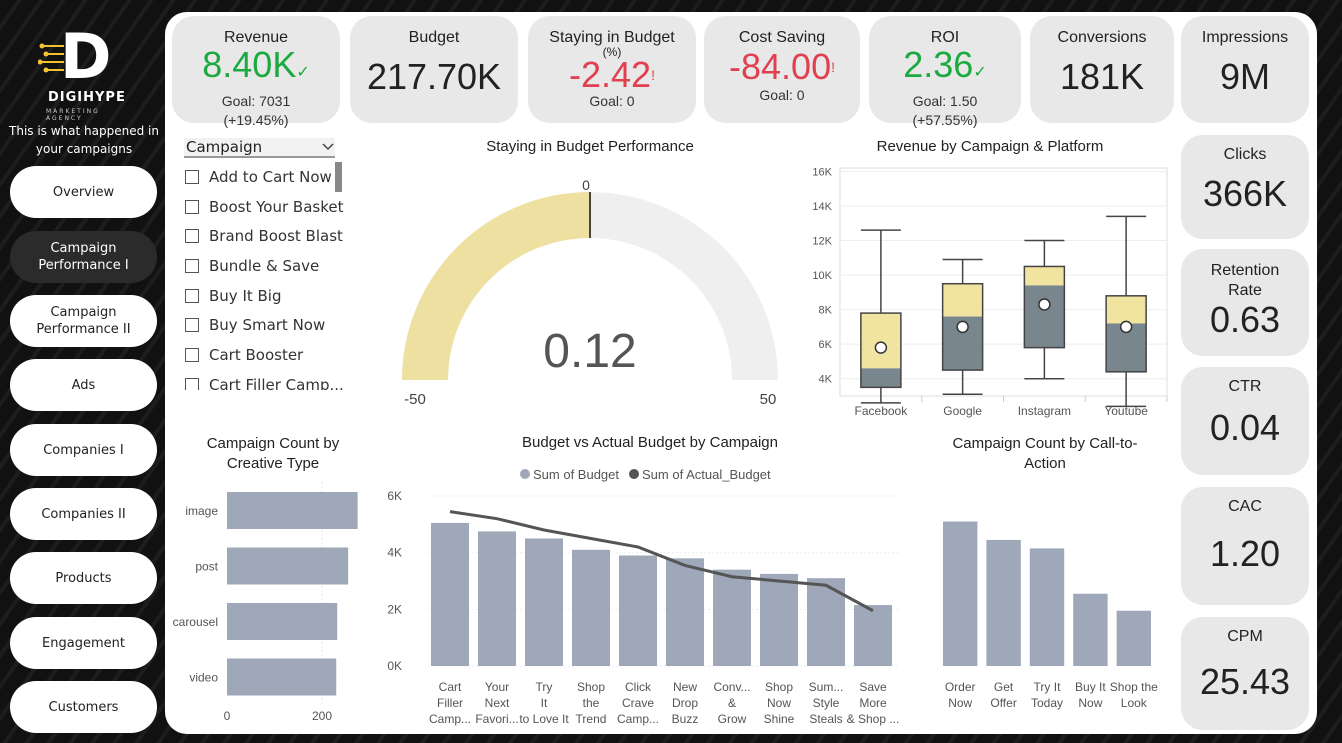  What do you see at coordinates (338, 177) in the screenshot?
I see `slicer-scrollbar` at bounding box center [338, 177].